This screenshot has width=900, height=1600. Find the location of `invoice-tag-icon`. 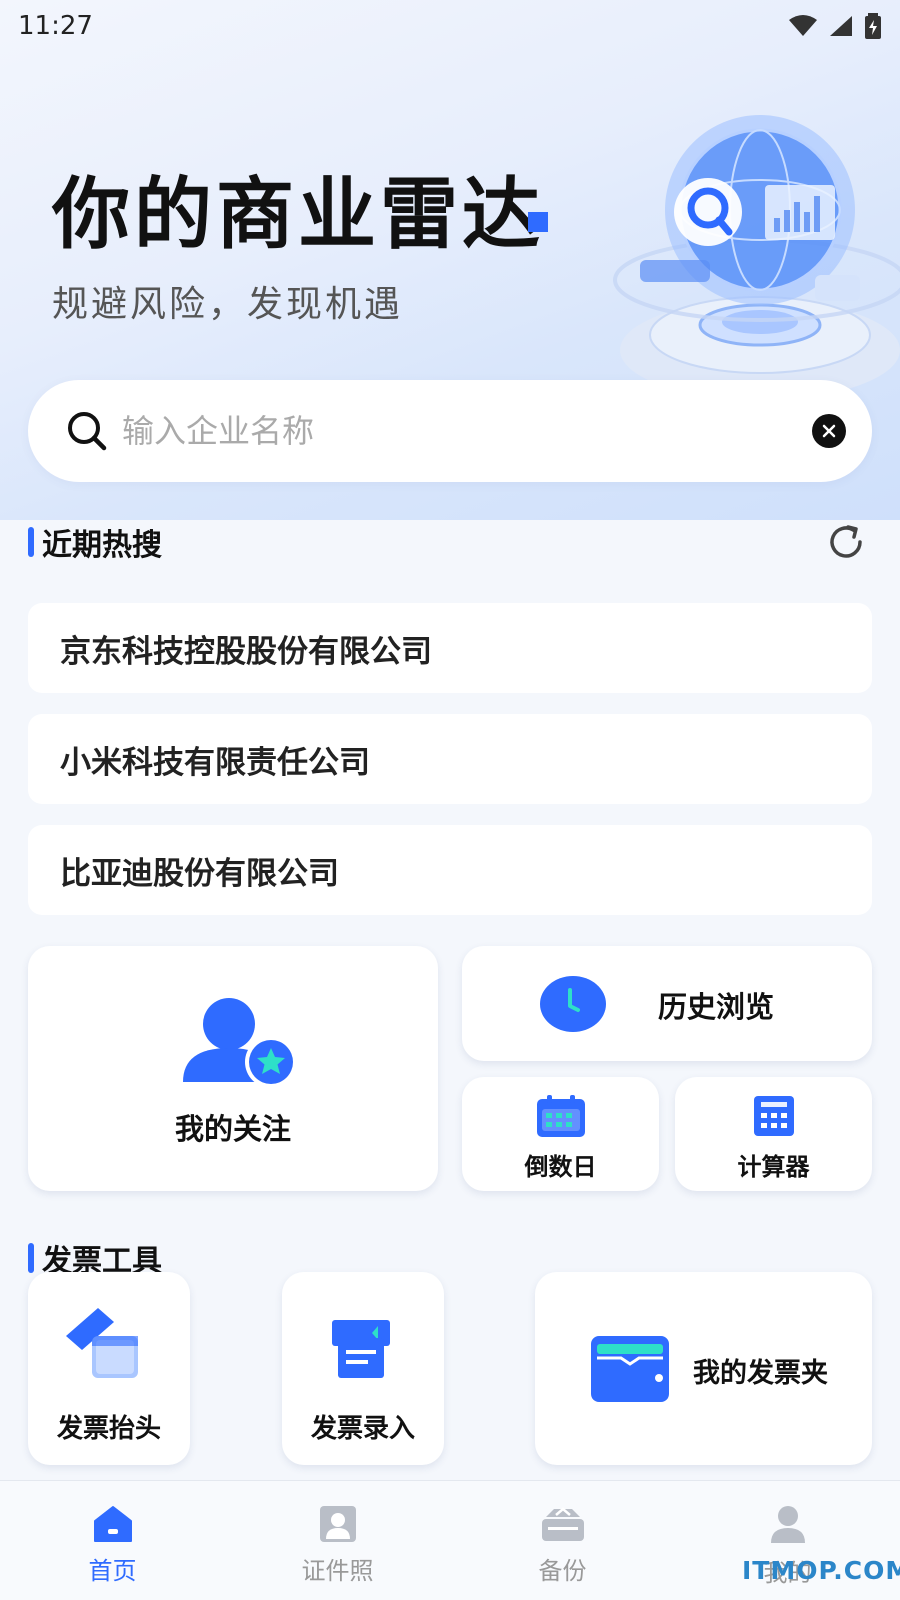

invoice-tag-icon is located at coordinates (102, 1343).